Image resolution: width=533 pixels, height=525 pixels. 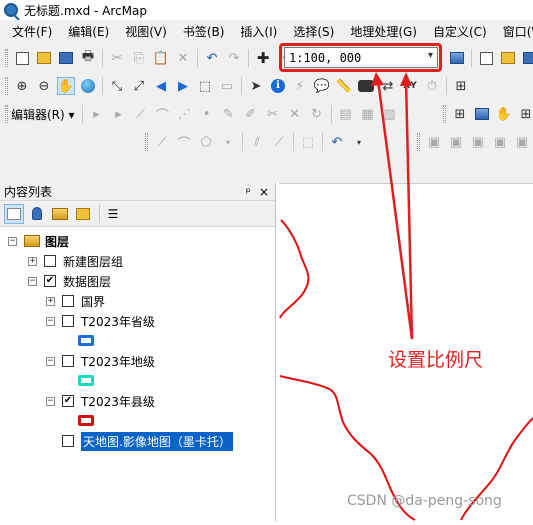 I want to click on create-features-button: ▧, so click(x=390, y=114).